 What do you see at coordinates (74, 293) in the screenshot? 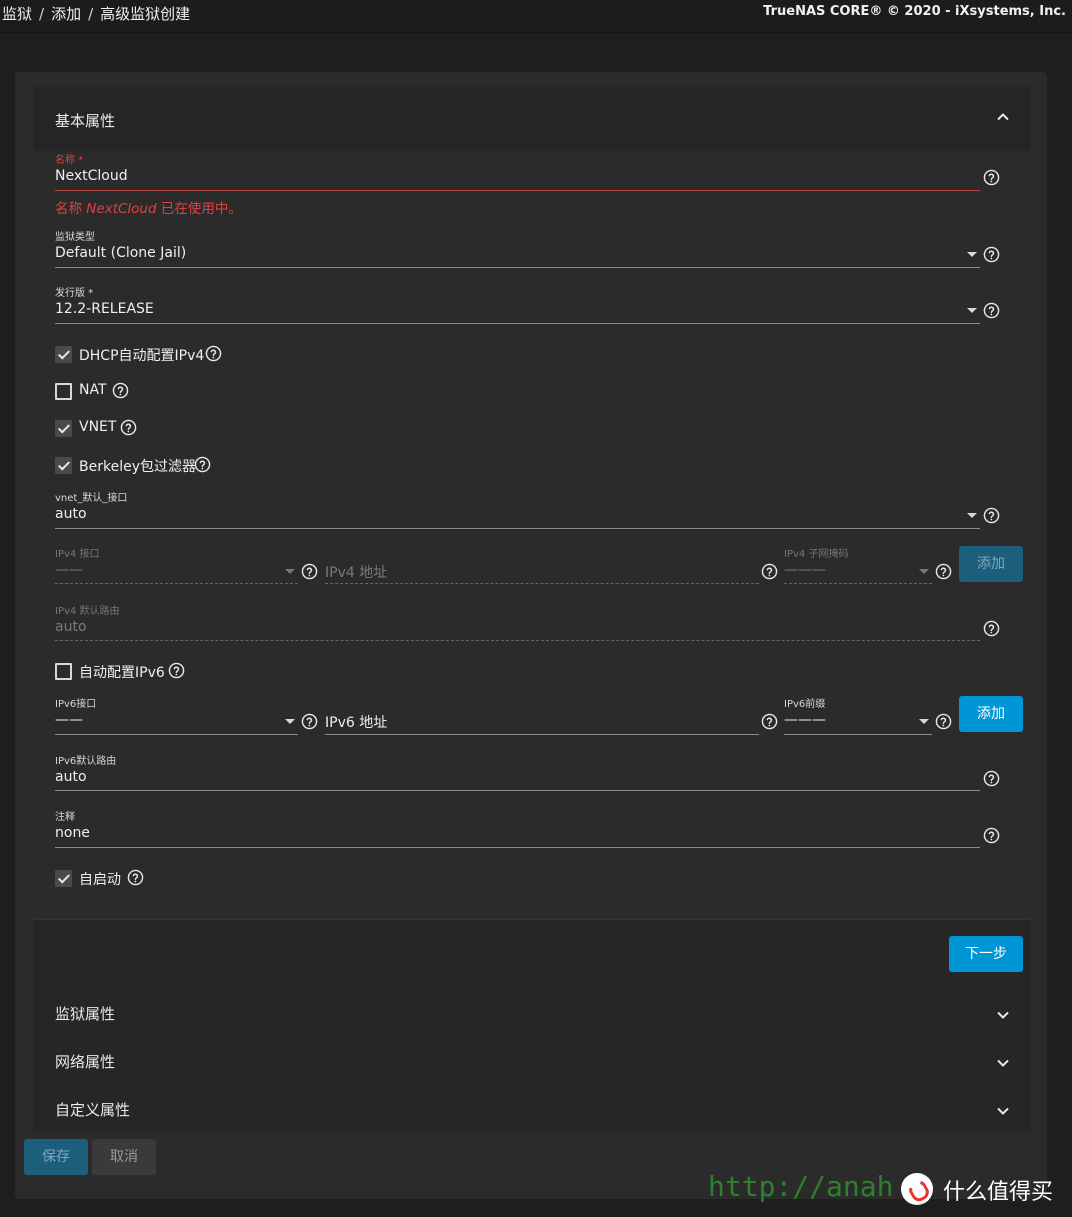
I see `release-label: 发行版 *` at bounding box center [74, 293].